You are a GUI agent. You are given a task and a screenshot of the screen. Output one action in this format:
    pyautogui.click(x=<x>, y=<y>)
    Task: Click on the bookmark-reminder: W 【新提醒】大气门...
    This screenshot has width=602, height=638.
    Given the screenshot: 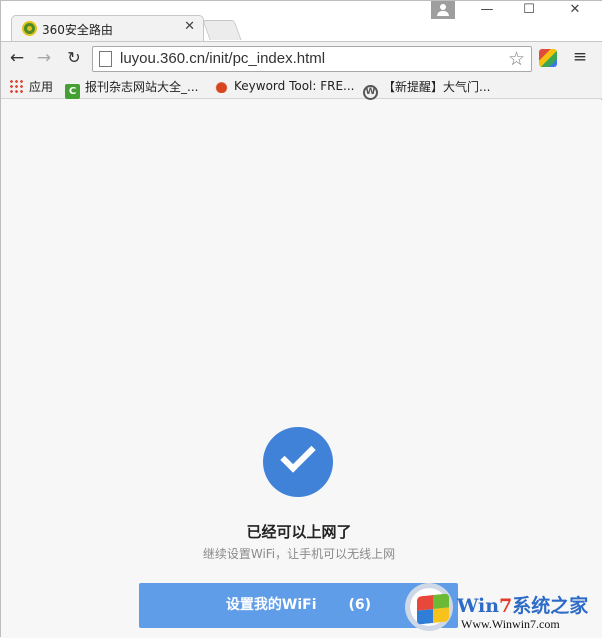 What is the action you would take?
    pyautogui.click(x=427, y=89)
    